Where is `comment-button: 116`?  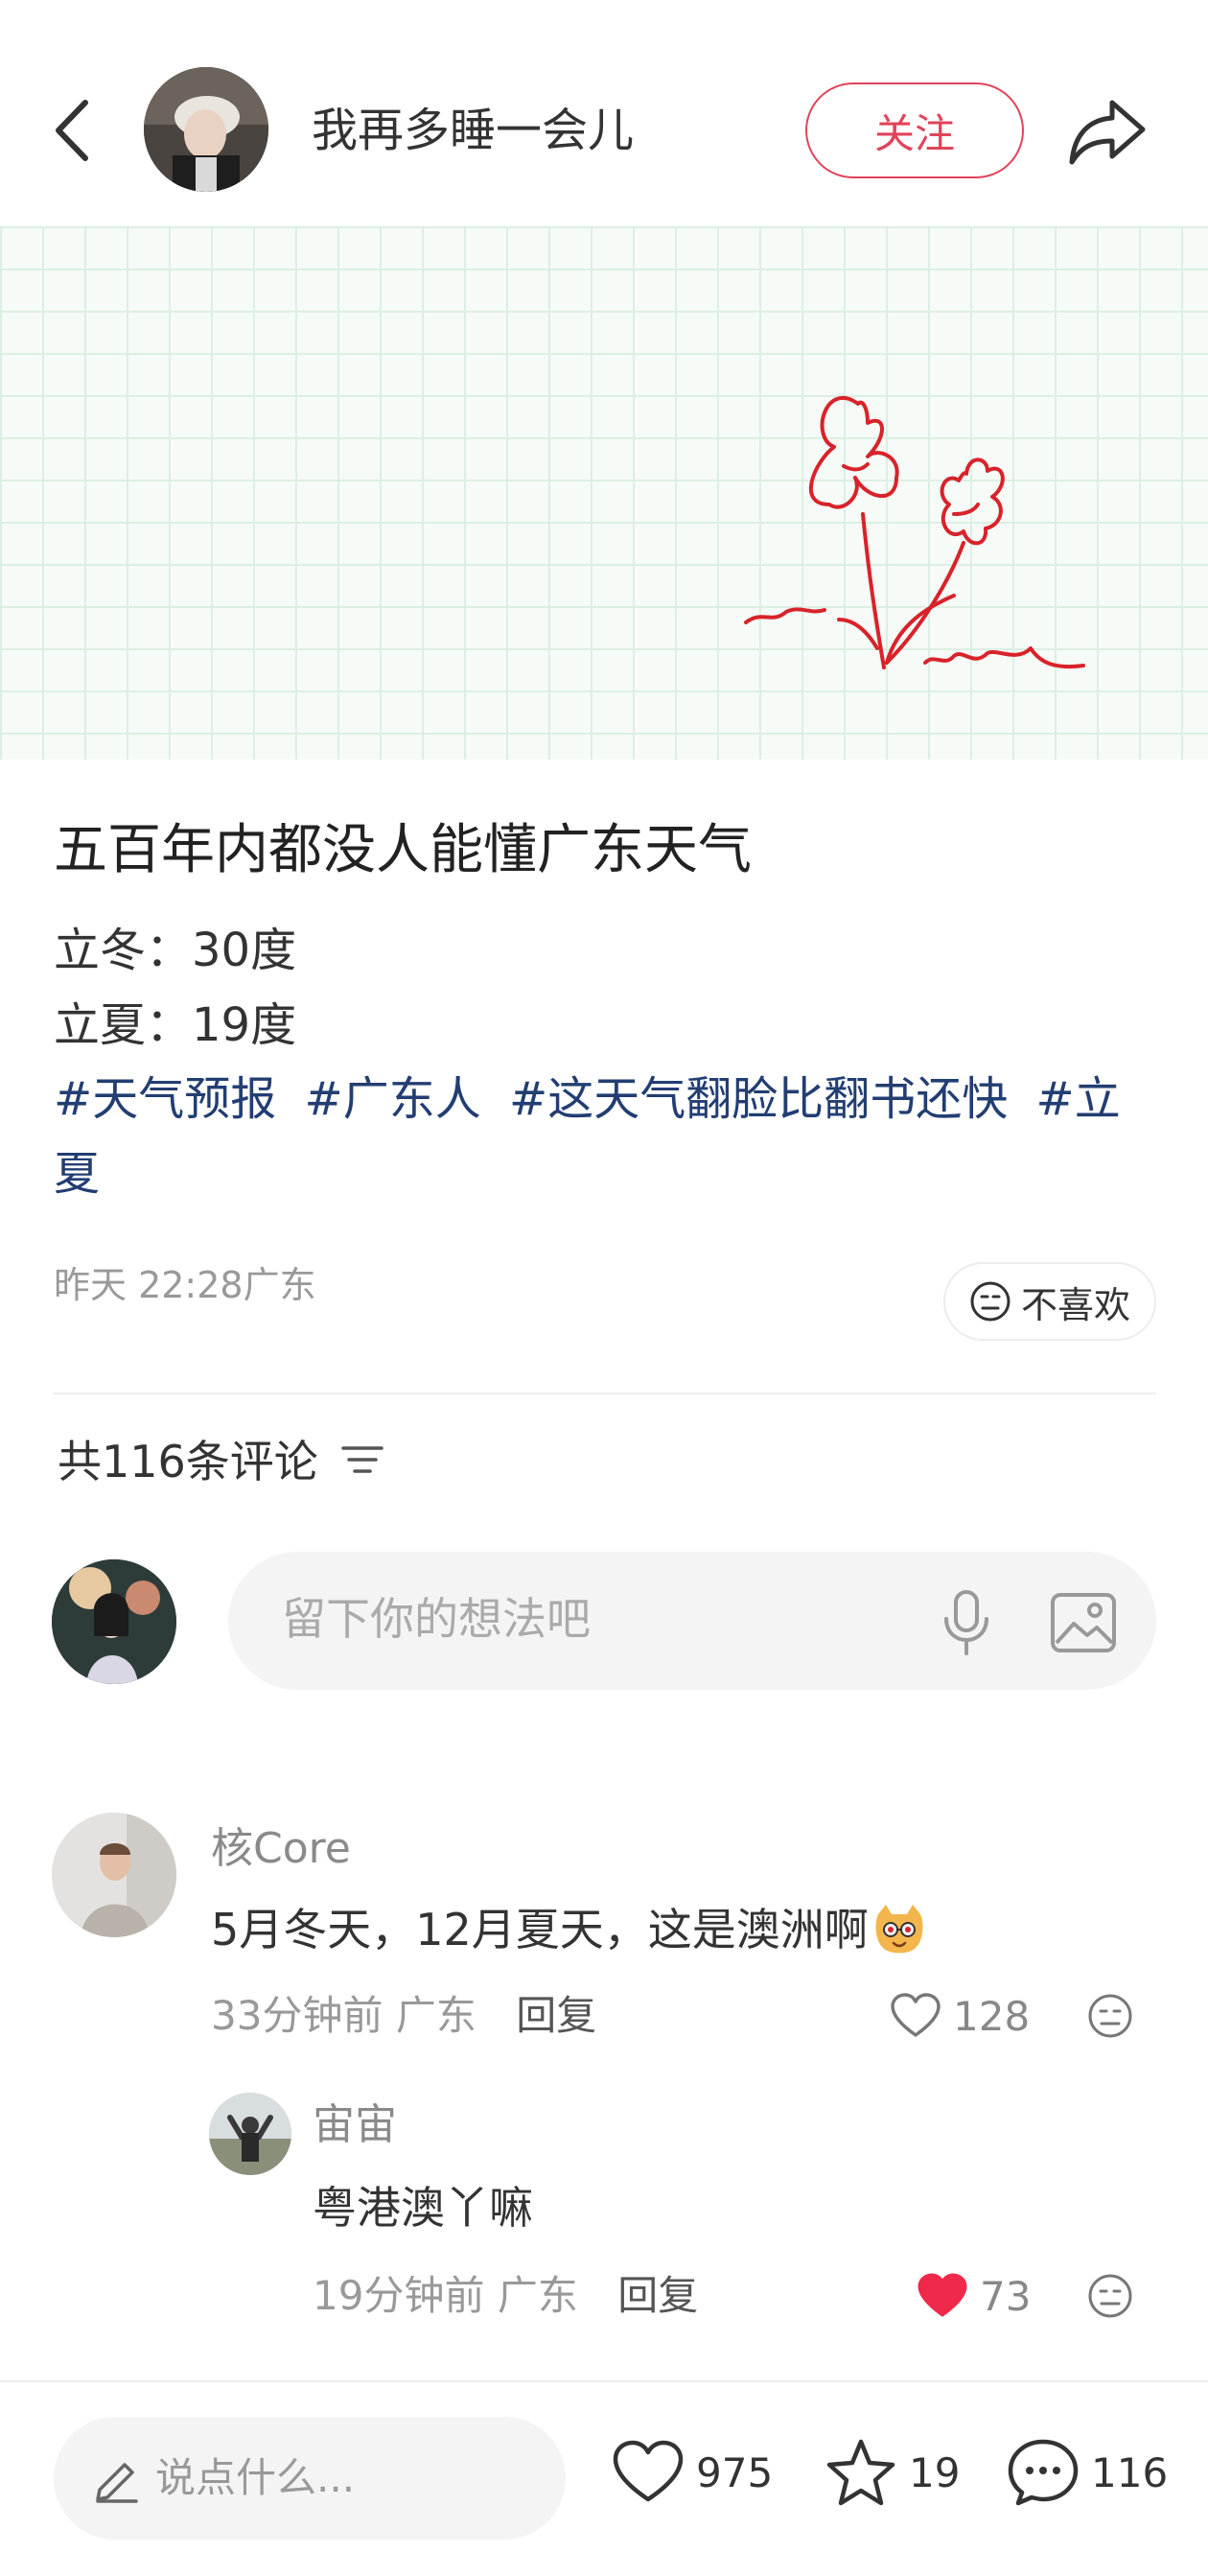 comment-button: 116 is located at coordinates (1087, 2472).